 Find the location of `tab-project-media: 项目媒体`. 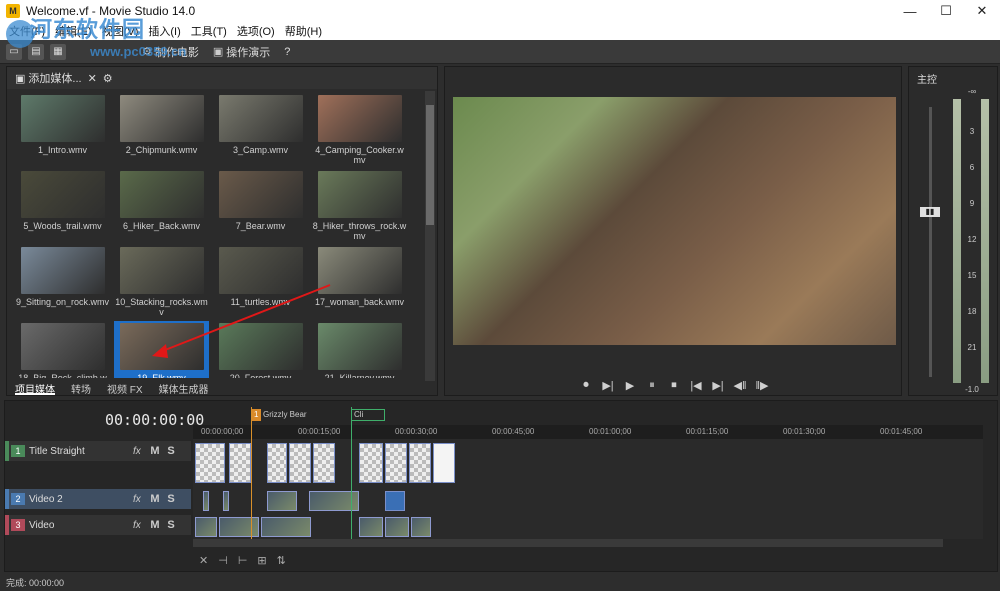

tab-project-media: 项目媒体 is located at coordinates (35, 388).